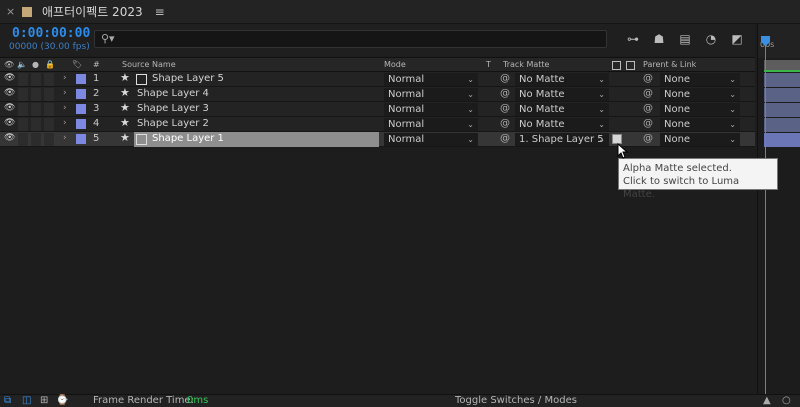 This screenshot has height=407, width=800. What do you see at coordinates (526, 64) in the screenshot?
I see `column-track-matte: Track Matte` at bounding box center [526, 64].